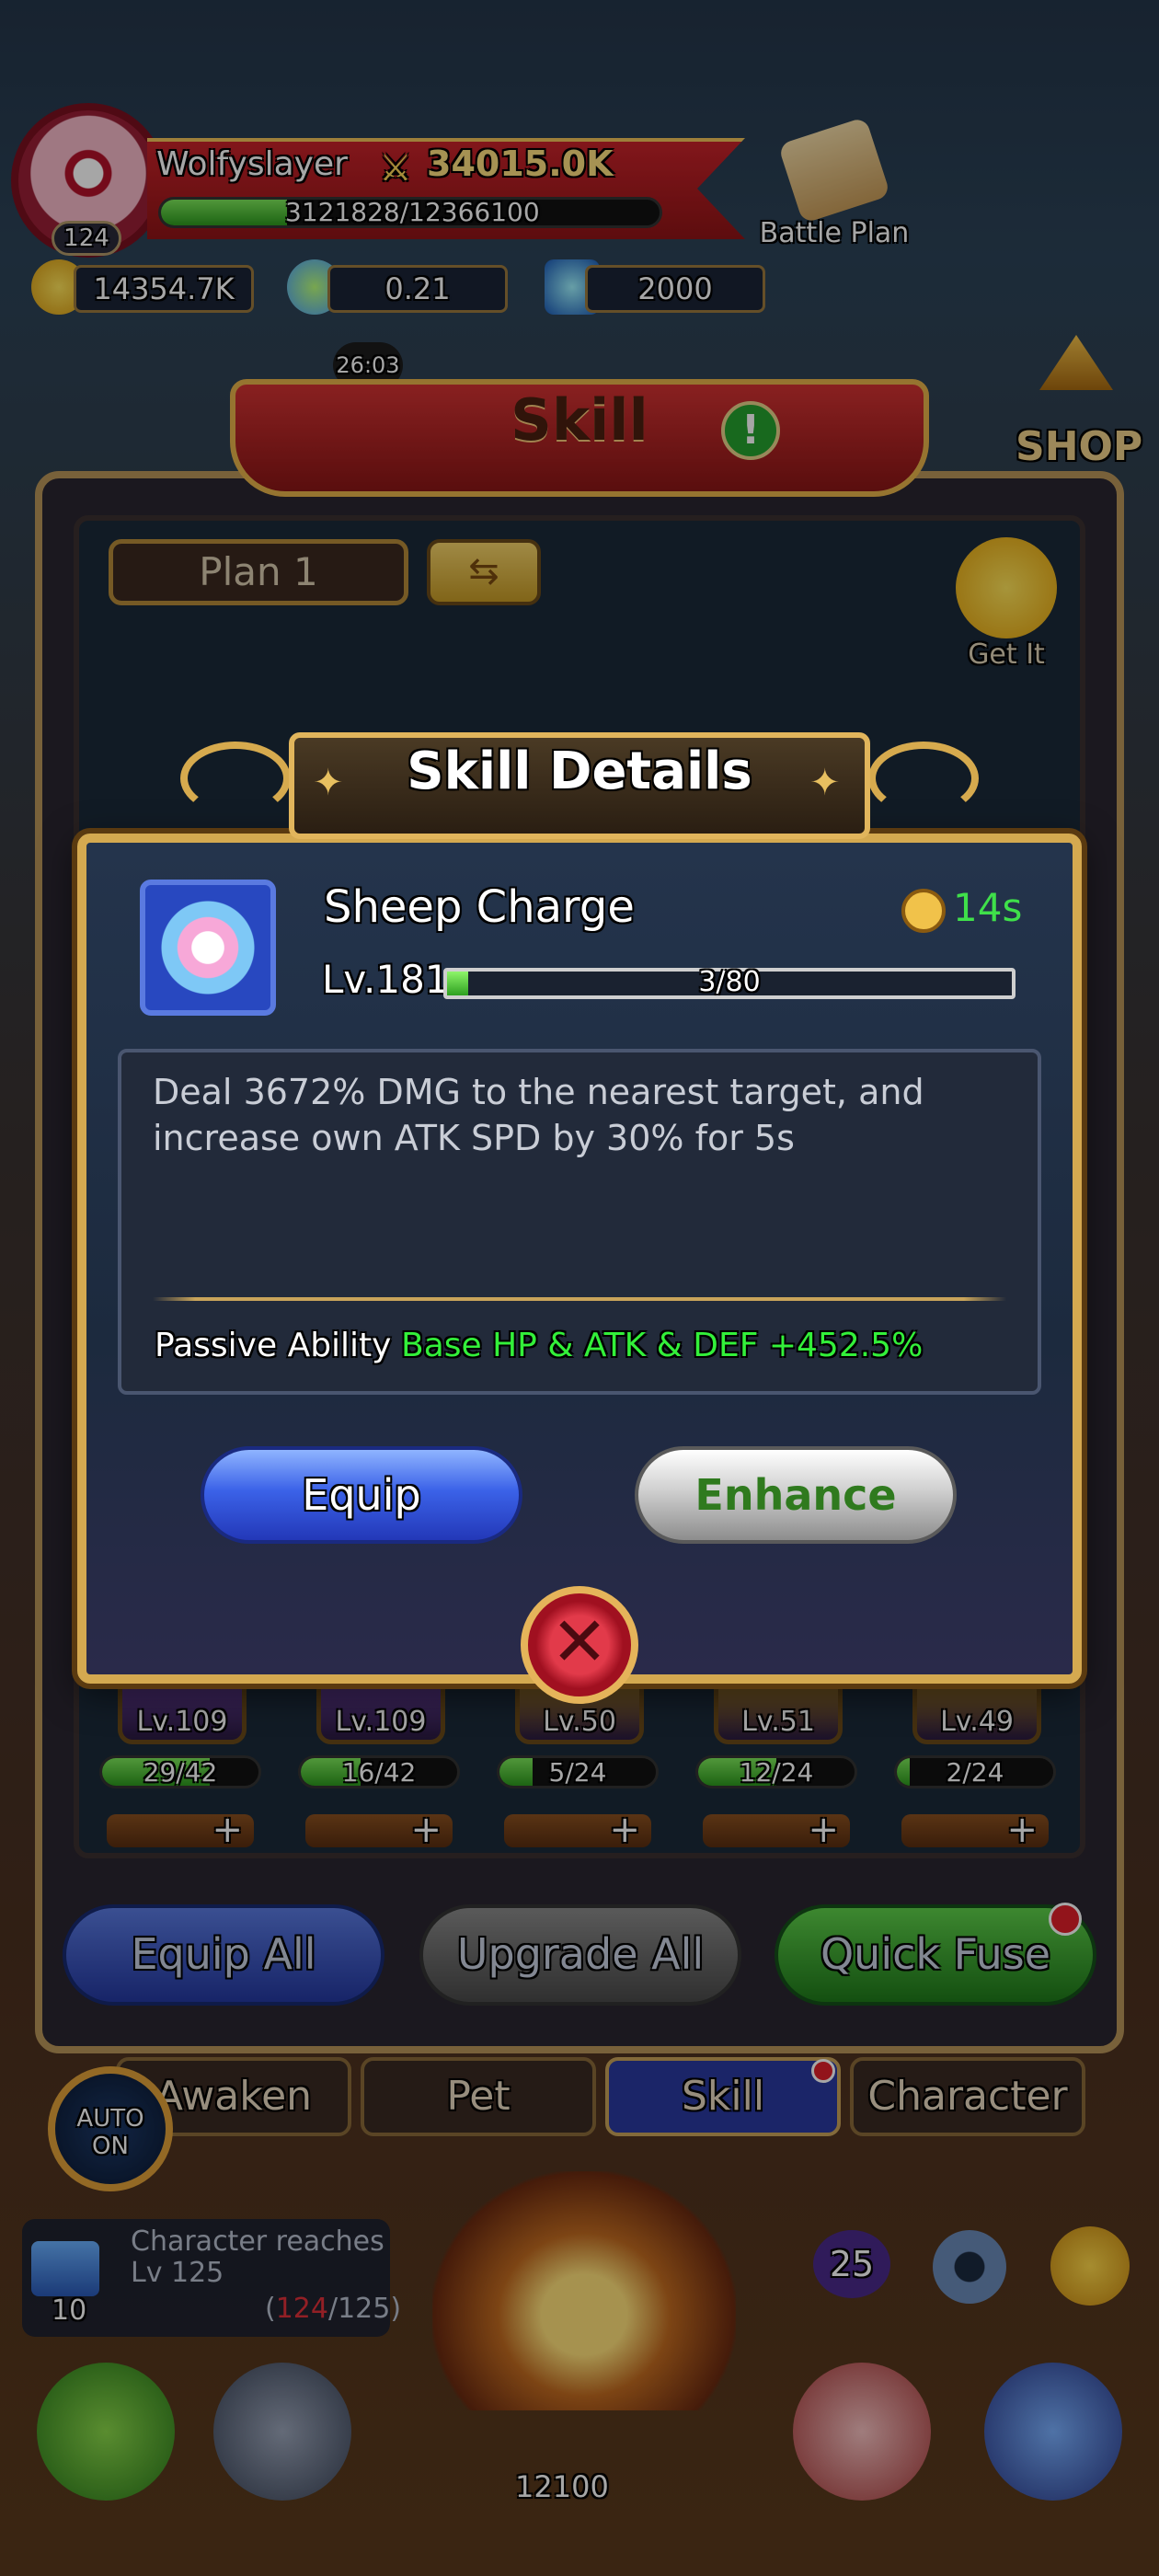 The image size is (1159, 2576). Describe the element at coordinates (235, 778) in the screenshot. I see `left-ornament` at that location.